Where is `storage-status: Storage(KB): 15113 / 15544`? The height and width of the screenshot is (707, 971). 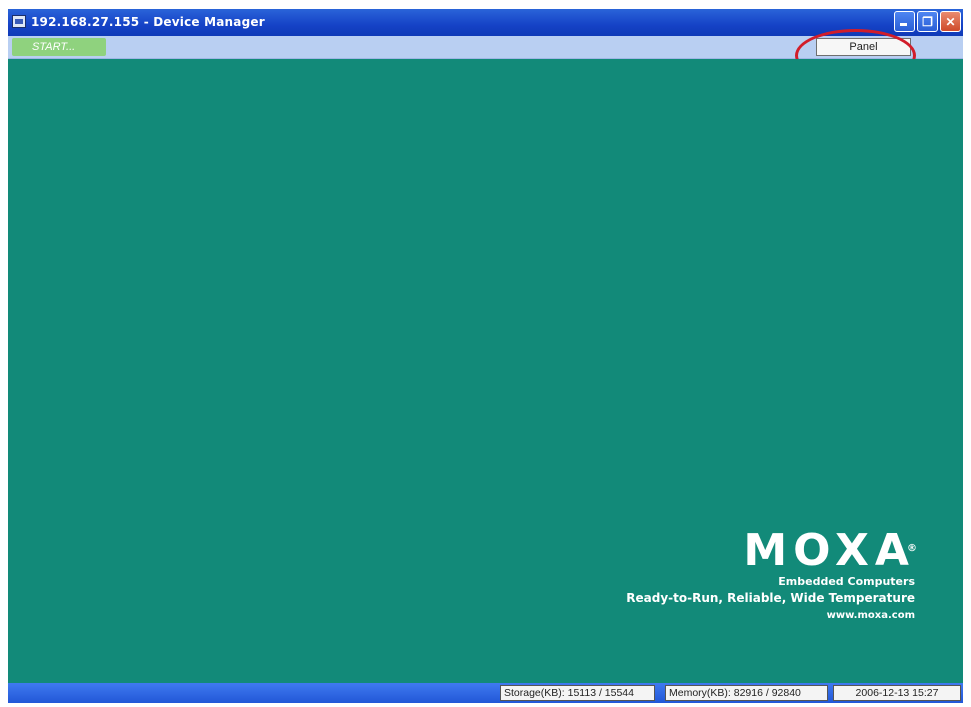 storage-status: Storage(KB): 15113 / 15544 is located at coordinates (577, 693).